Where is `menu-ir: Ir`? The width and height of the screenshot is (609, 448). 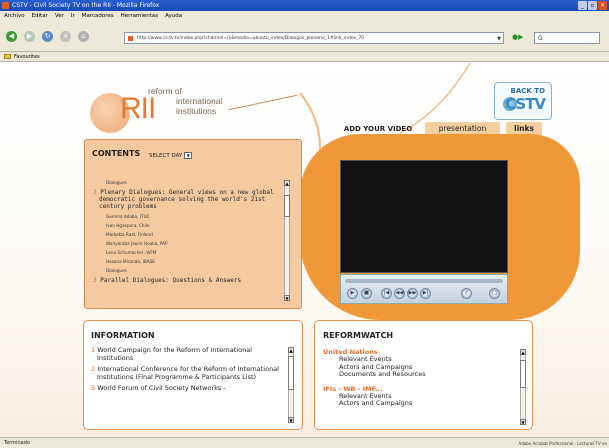
menu-ir: Ir is located at coordinates (73, 16).